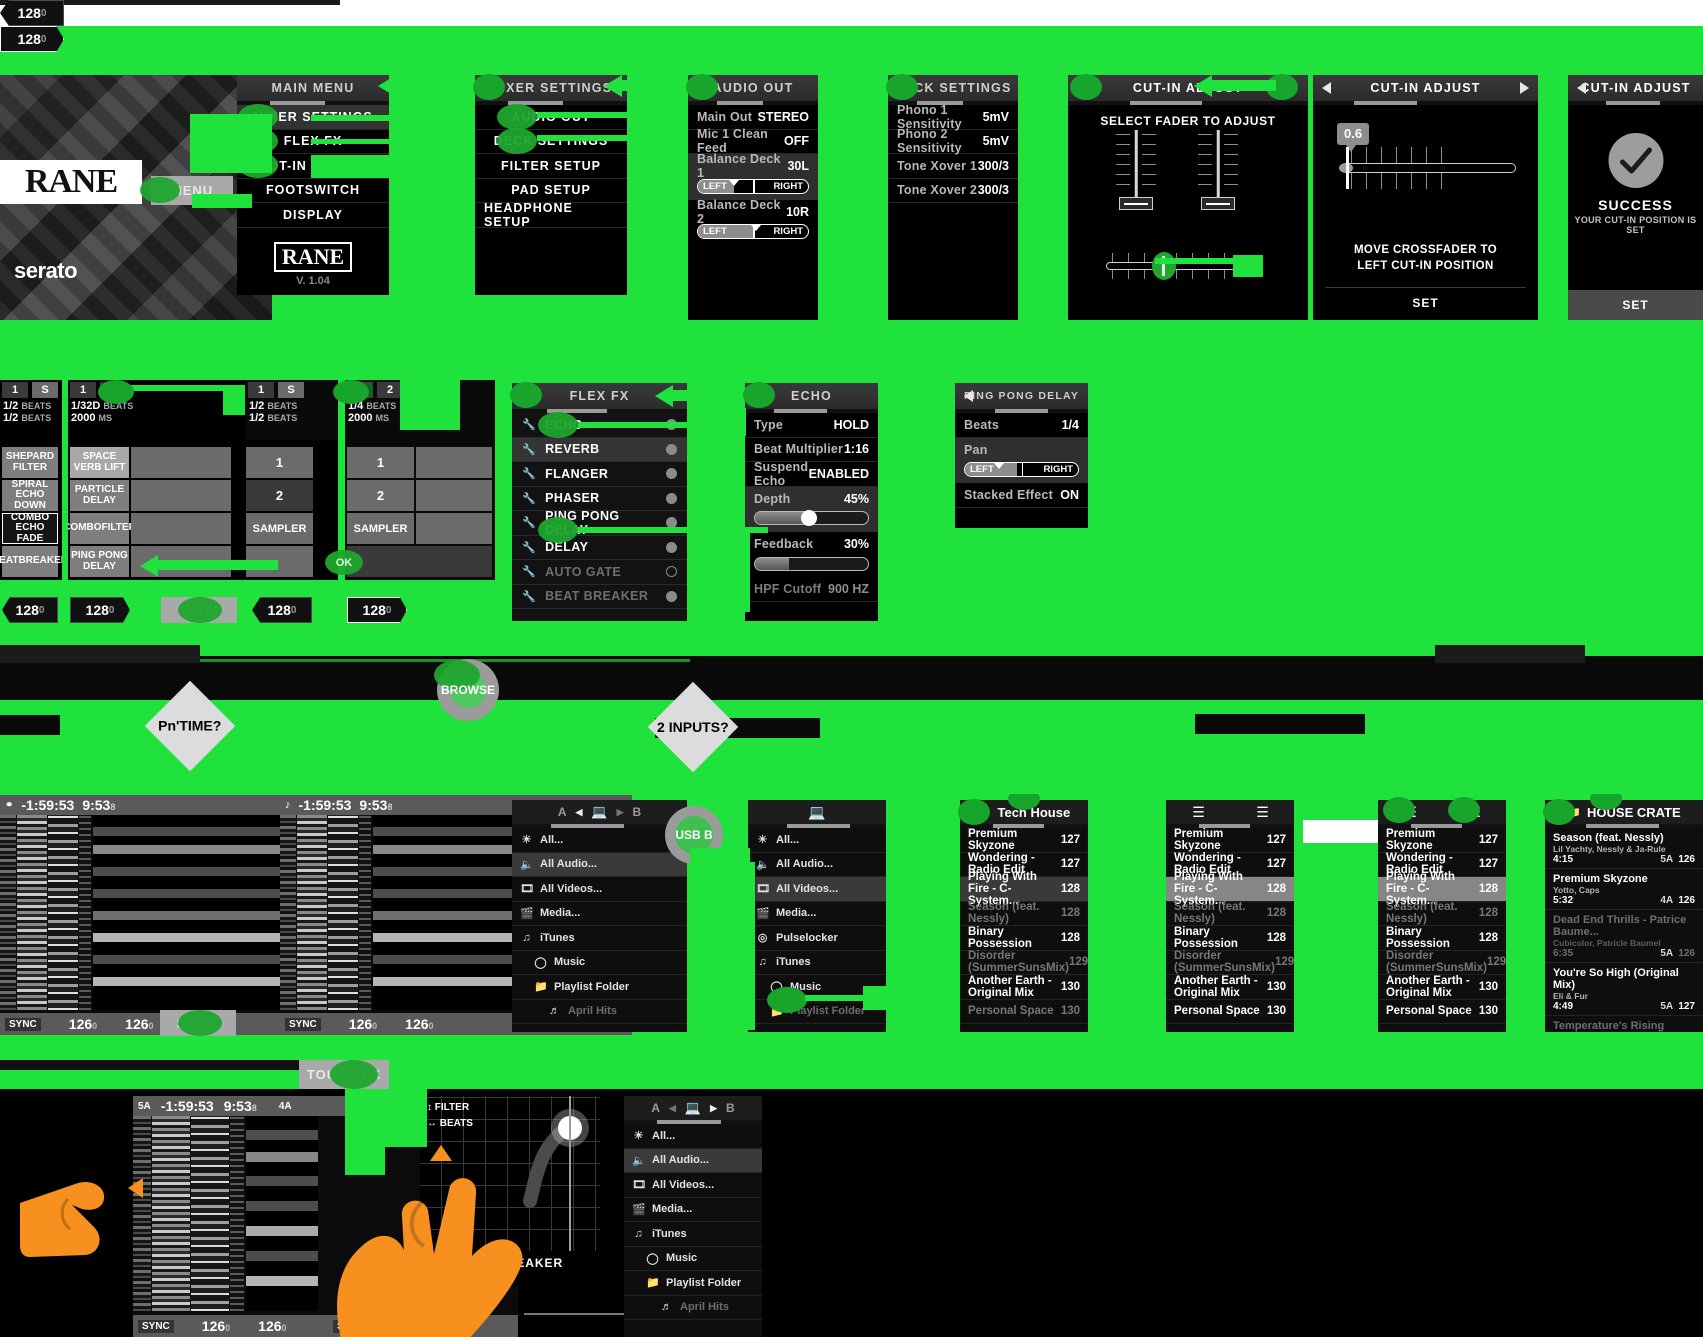 The height and width of the screenshot is (1337, 1703). I want to click on browser-item-itunes: ♫ iTunes, so click(693, 1234).